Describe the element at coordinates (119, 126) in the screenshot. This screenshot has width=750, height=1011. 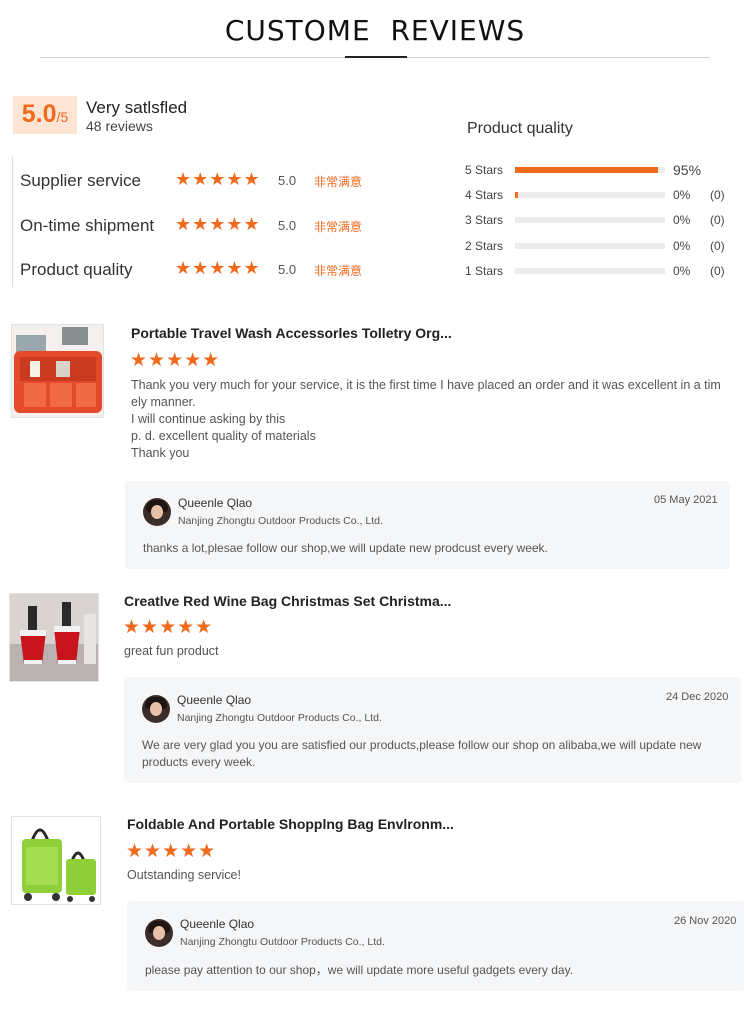
I see `review-count: 48 reviews` at that location.